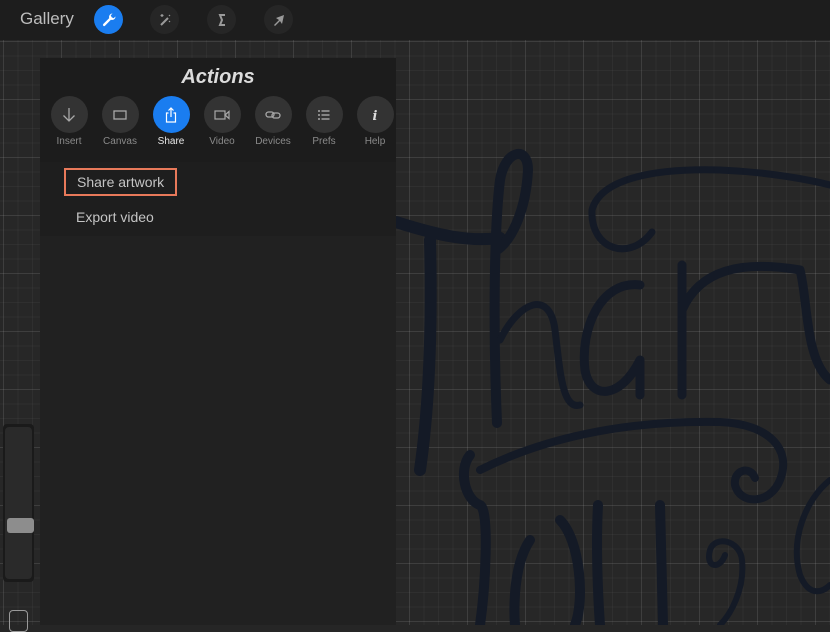 The width and height of the screenshot is (830, 632). Describe the element at coordinates (218, 77) in the screenshot. I see `actions-title: Actions` at that location.